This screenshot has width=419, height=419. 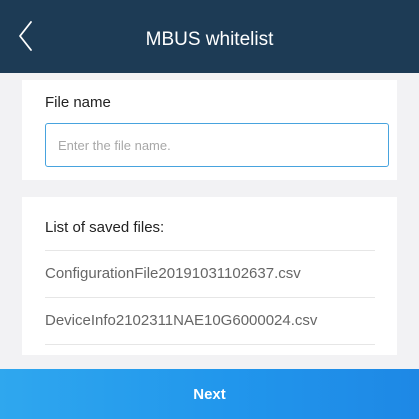 I want to click on file-name-input, so click(x=217, y=145).